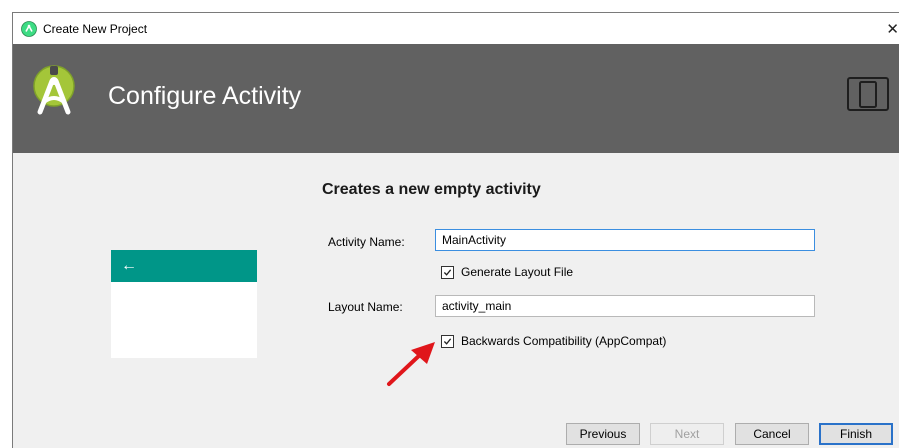 This screenshot has height=448, width=899. What do you see at coordinates (365, 307) in the screenshot?
I see `layout-name-label: Layout Name:` at bounding box center [365, 307].